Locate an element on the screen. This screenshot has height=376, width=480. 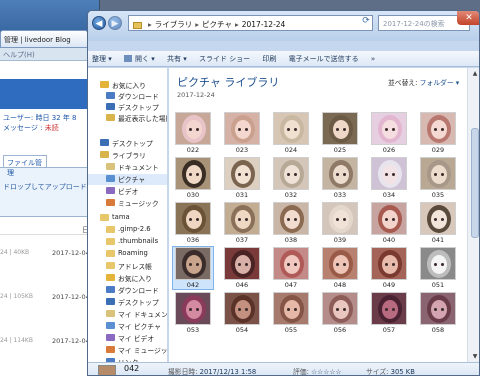
file-size-value: 305 KB is located at coordinates (402, 372).